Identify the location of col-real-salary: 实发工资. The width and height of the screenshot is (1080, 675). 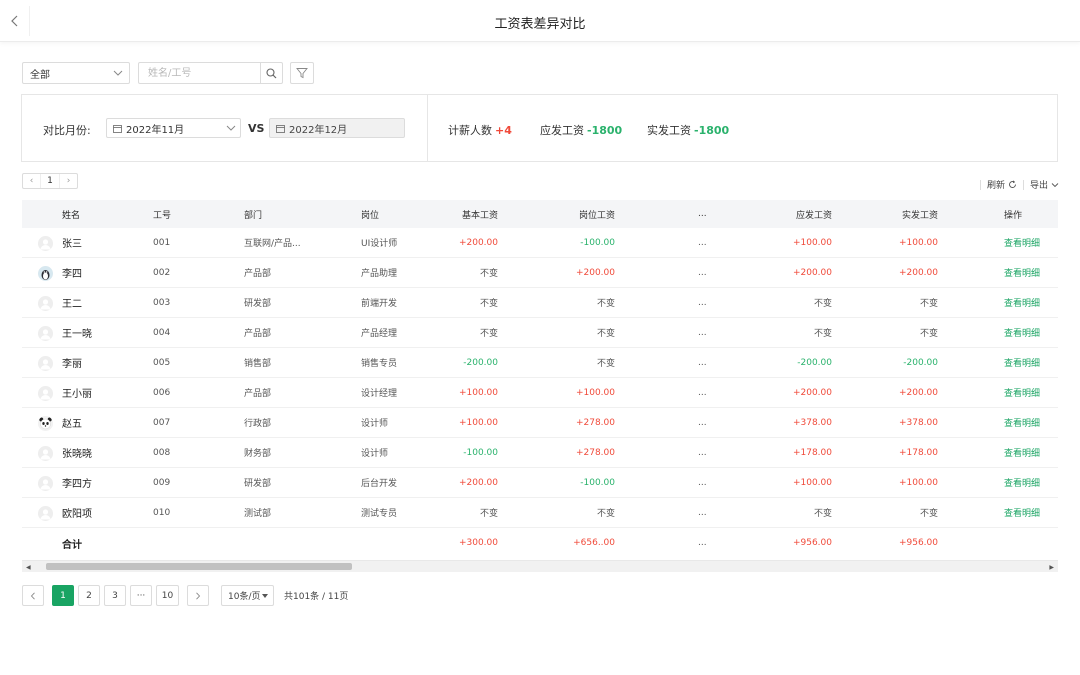
(919, 215).